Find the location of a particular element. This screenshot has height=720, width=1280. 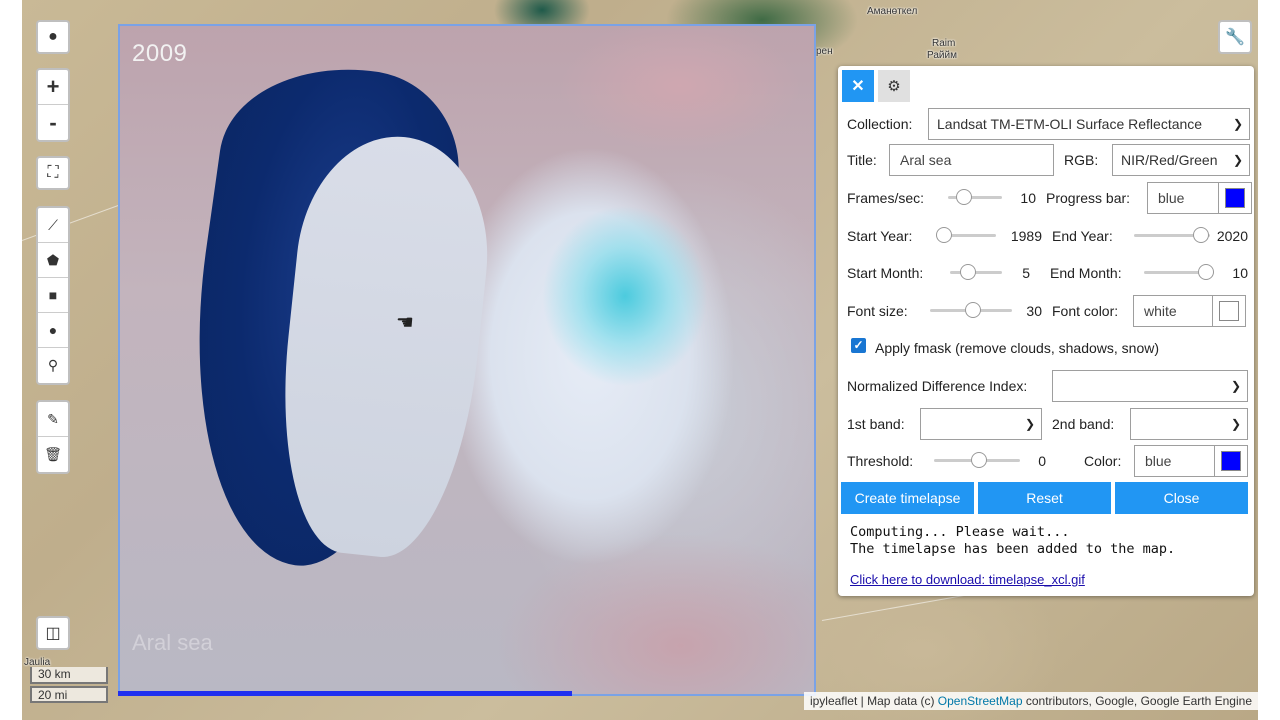

frames-slider is located at coordinates (975, 197).